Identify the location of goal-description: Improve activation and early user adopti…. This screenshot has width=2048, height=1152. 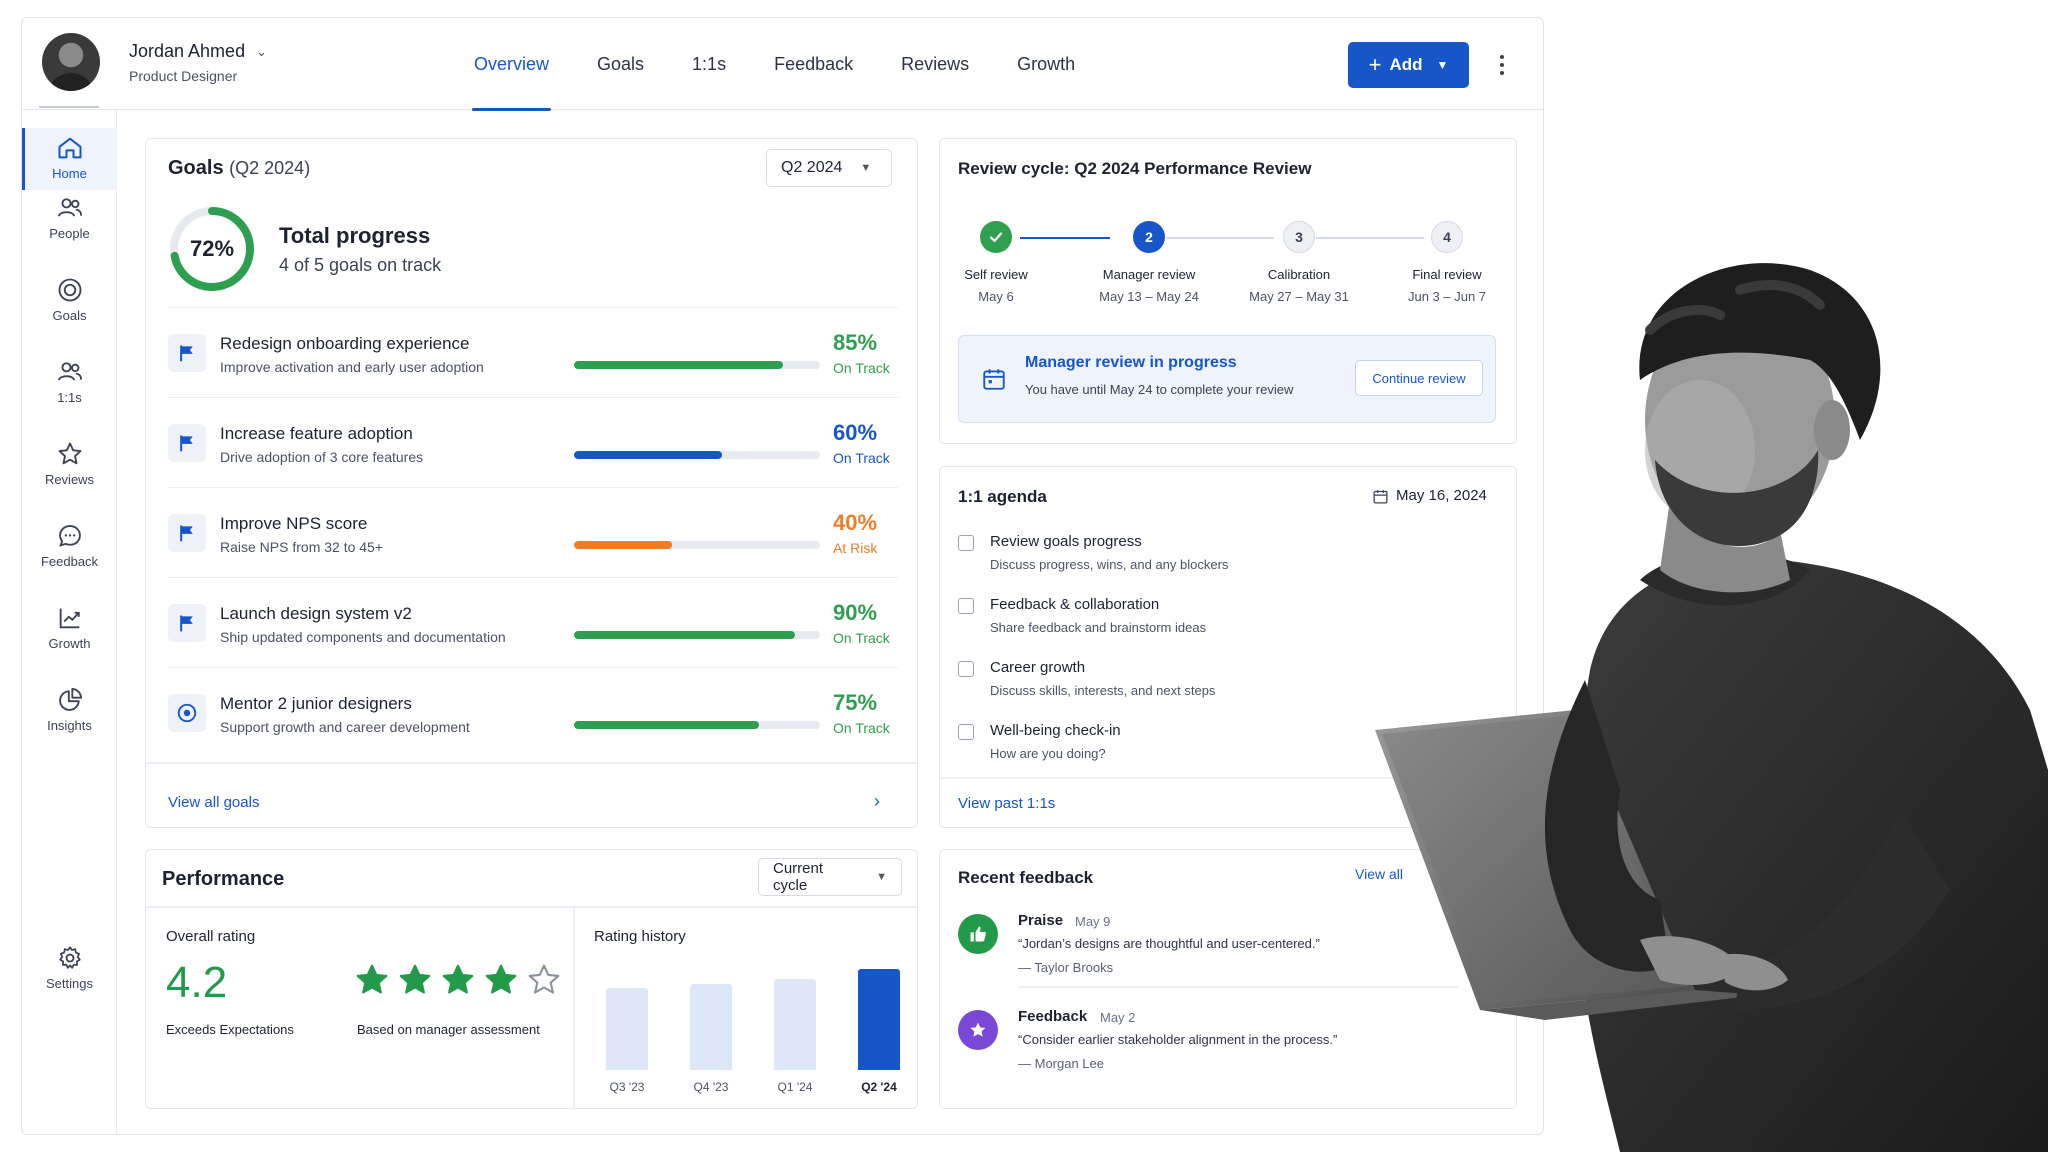
(352, 367).